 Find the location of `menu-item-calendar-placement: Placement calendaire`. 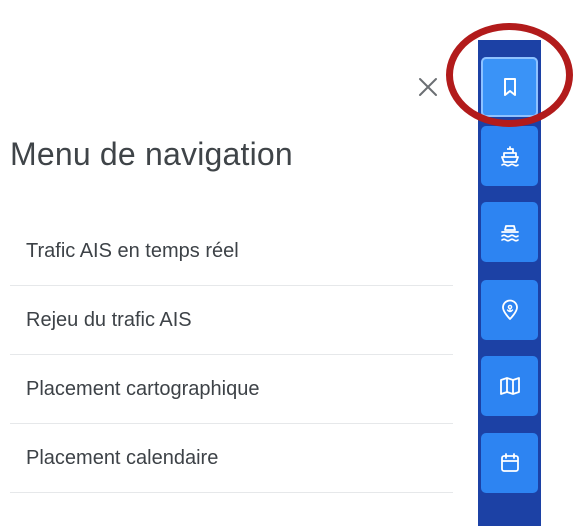

menu-item-calendar-placement: Placement calendaire is located at coordinates (231, 458).